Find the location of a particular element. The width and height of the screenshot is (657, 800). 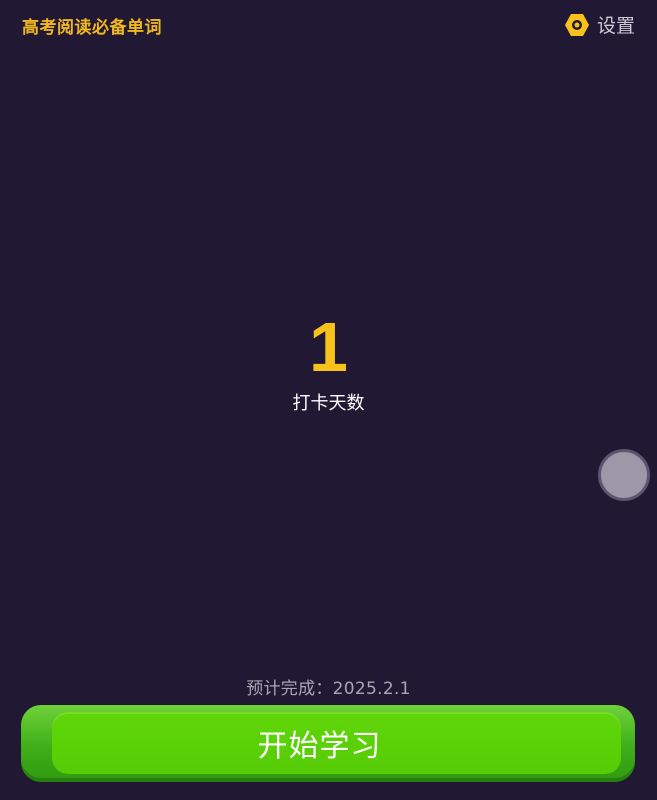

start-learning-button: 开始学习 is located at coordinates (328, 743).